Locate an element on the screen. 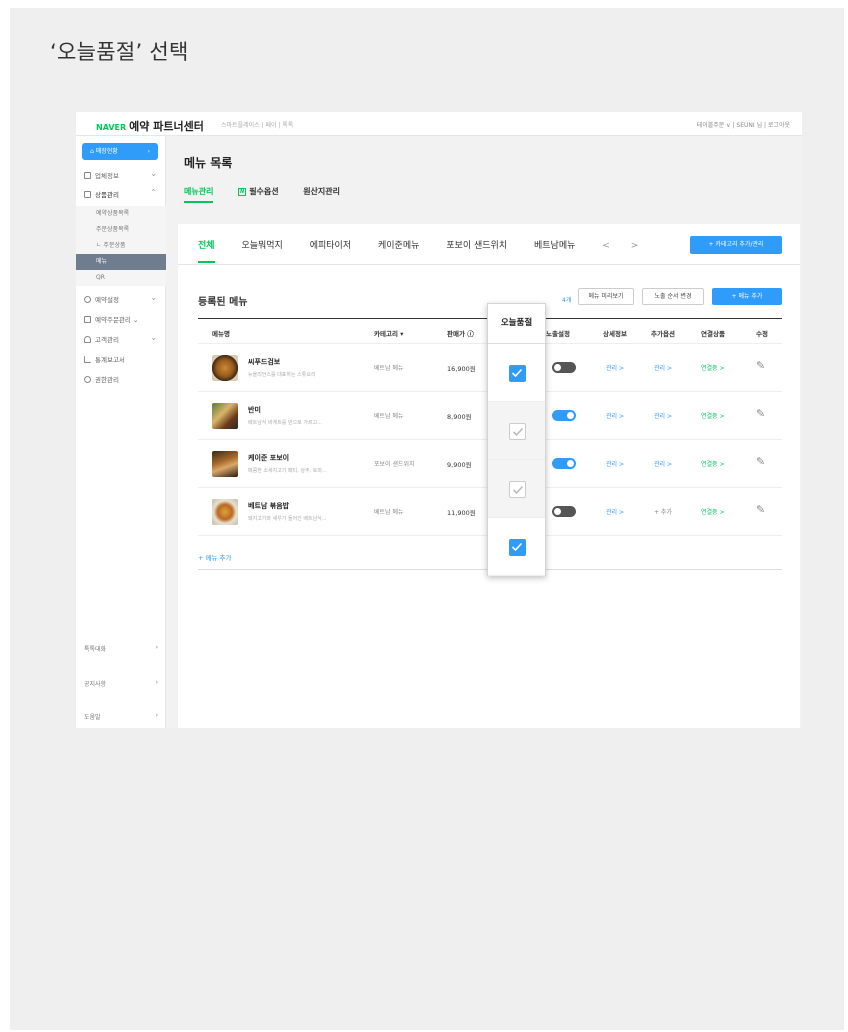 The width and height of the screenshot is (848, 1032). sidebar-item-permissions: 권한관리 is located at coordinates (101, 379).